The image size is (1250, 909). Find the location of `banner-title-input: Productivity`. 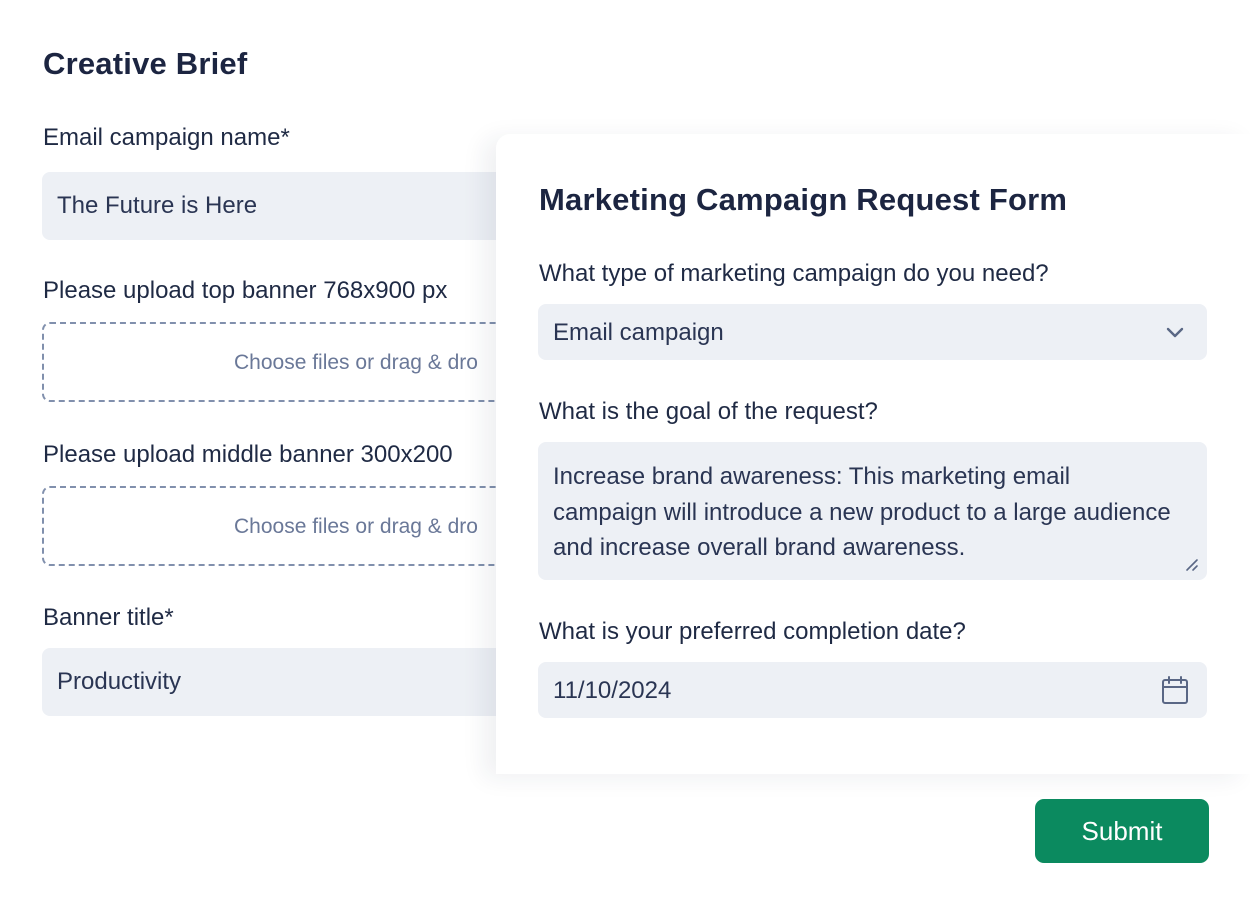

banner-title-input: Productivity is located at coordinates (302, 682).